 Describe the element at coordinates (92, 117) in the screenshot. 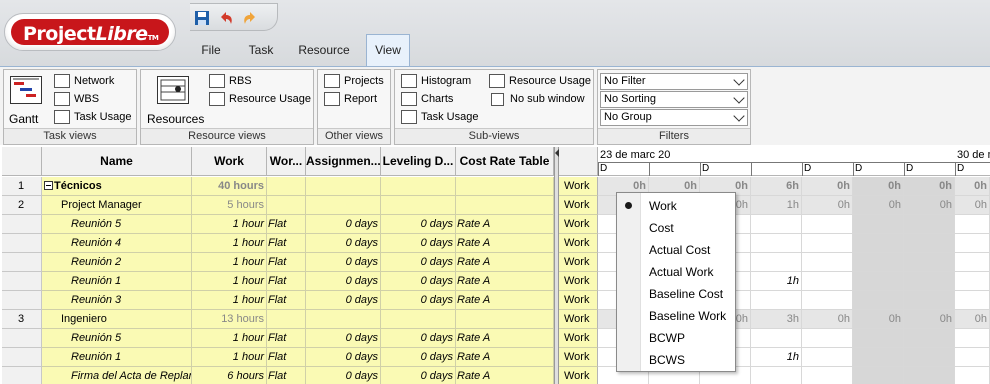

I see `task-usage-button: Task Usage` at that location.